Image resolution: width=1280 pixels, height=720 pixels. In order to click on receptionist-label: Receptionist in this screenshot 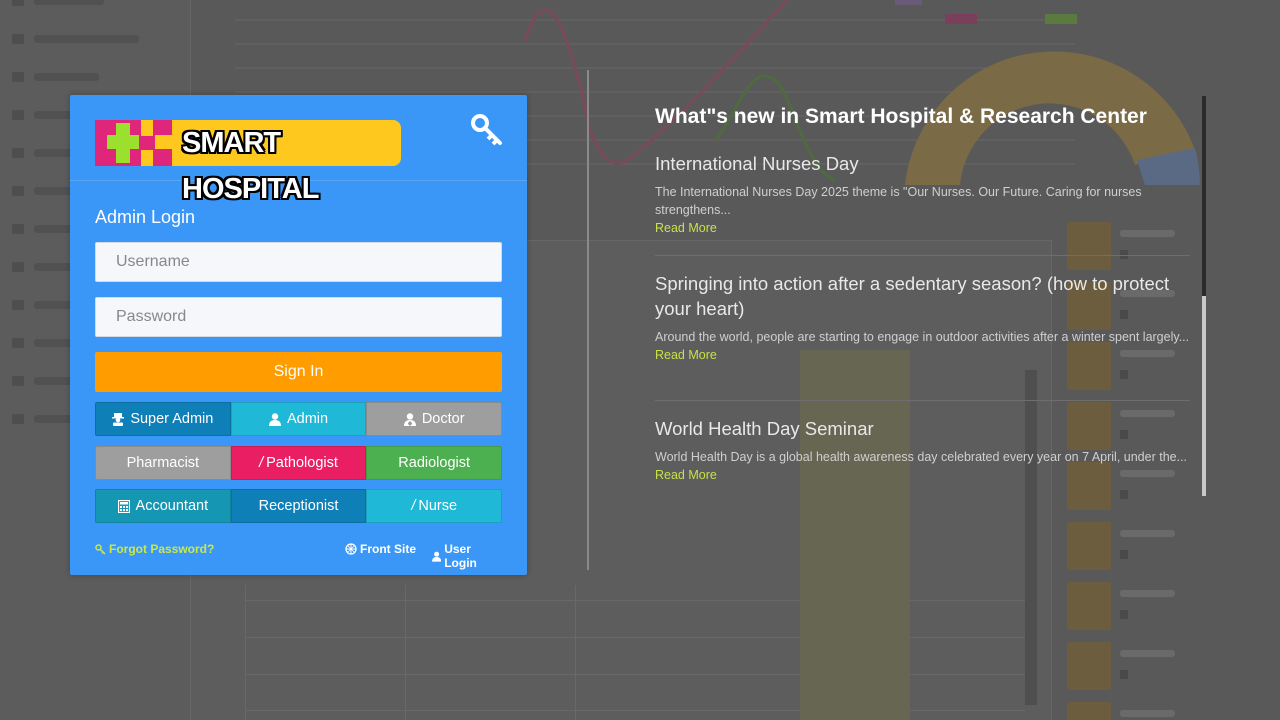, I will do `click(298, 506)`.